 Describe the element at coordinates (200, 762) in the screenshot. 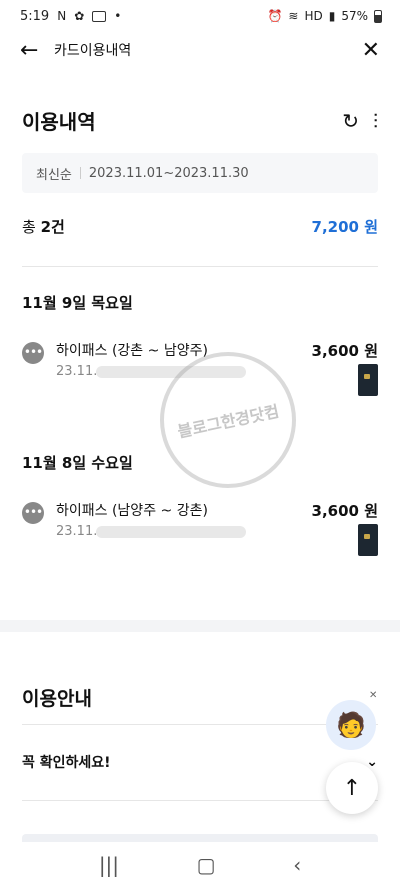

I see `notice-accordion: 꼭 확인하세요! ⌄` at that location.